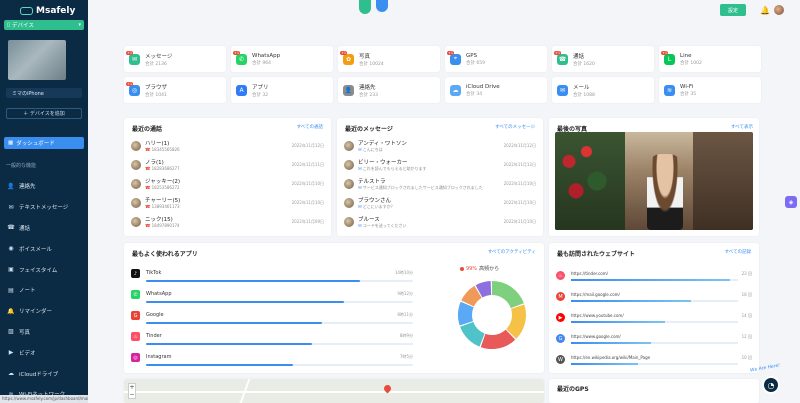 The image size is (800, 403). Describe the element at coordinates (429, 207) in the screenshot. I see `list-item-sub: ✉どこにいますか？` at that location.